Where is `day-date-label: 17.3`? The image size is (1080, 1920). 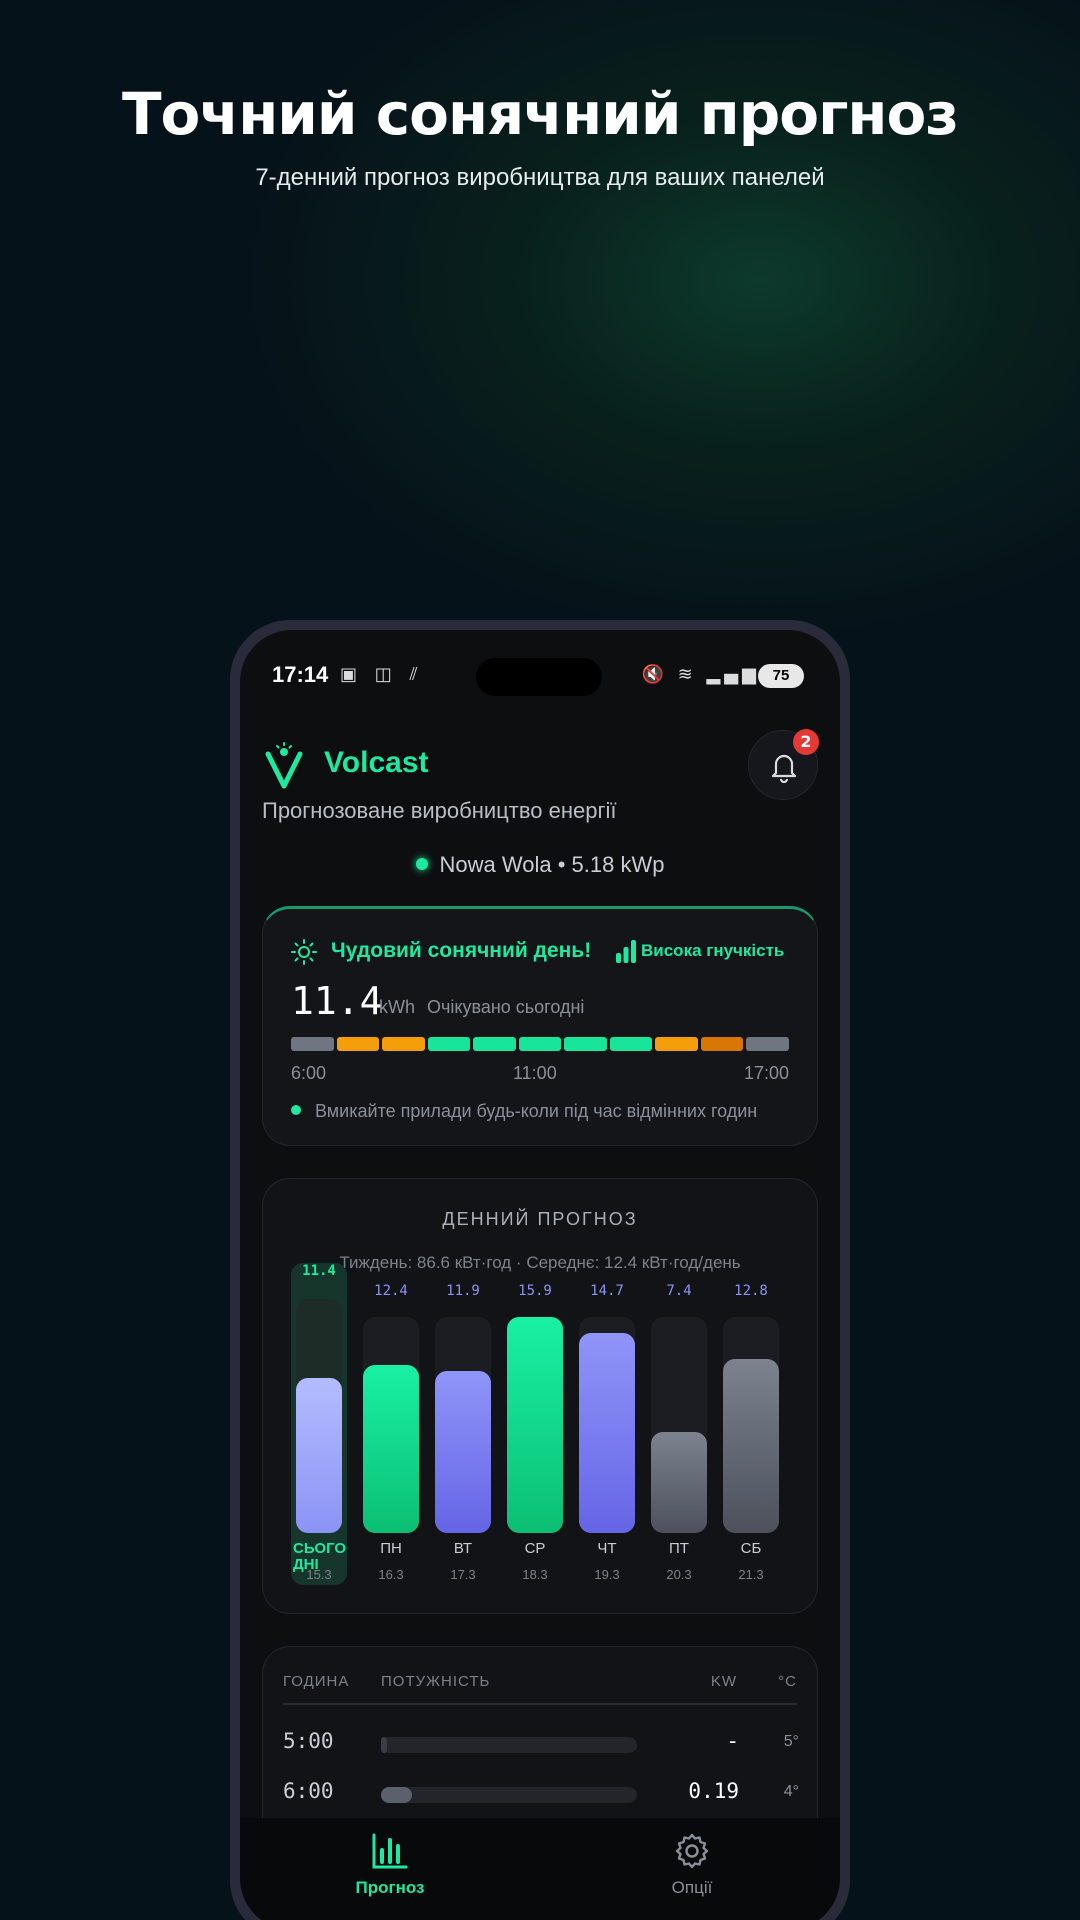 day-date-label: 17.3 is located at coordinates (463, 1574).